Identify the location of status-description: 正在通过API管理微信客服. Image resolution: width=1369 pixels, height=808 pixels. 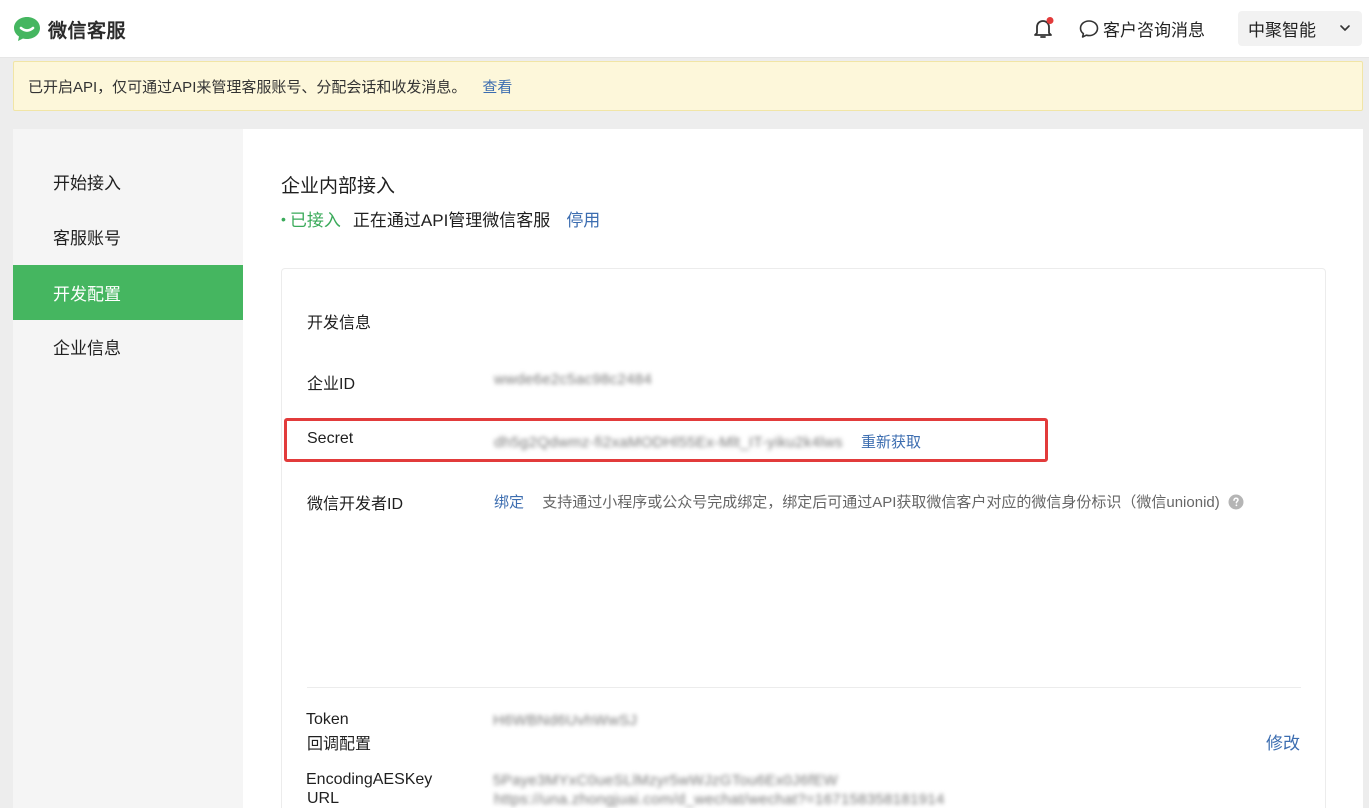
(451, 220).